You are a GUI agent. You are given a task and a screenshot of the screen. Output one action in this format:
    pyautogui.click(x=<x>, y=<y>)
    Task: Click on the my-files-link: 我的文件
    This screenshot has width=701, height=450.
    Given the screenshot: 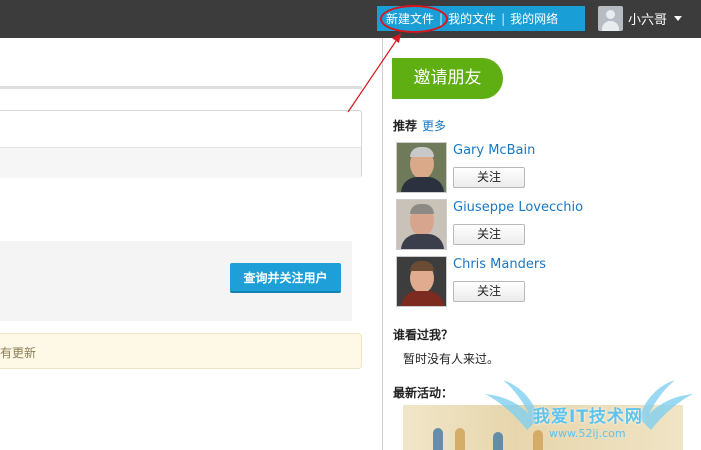 What is the action you would take?
    pyautogui.click(x=472, y=18)
    